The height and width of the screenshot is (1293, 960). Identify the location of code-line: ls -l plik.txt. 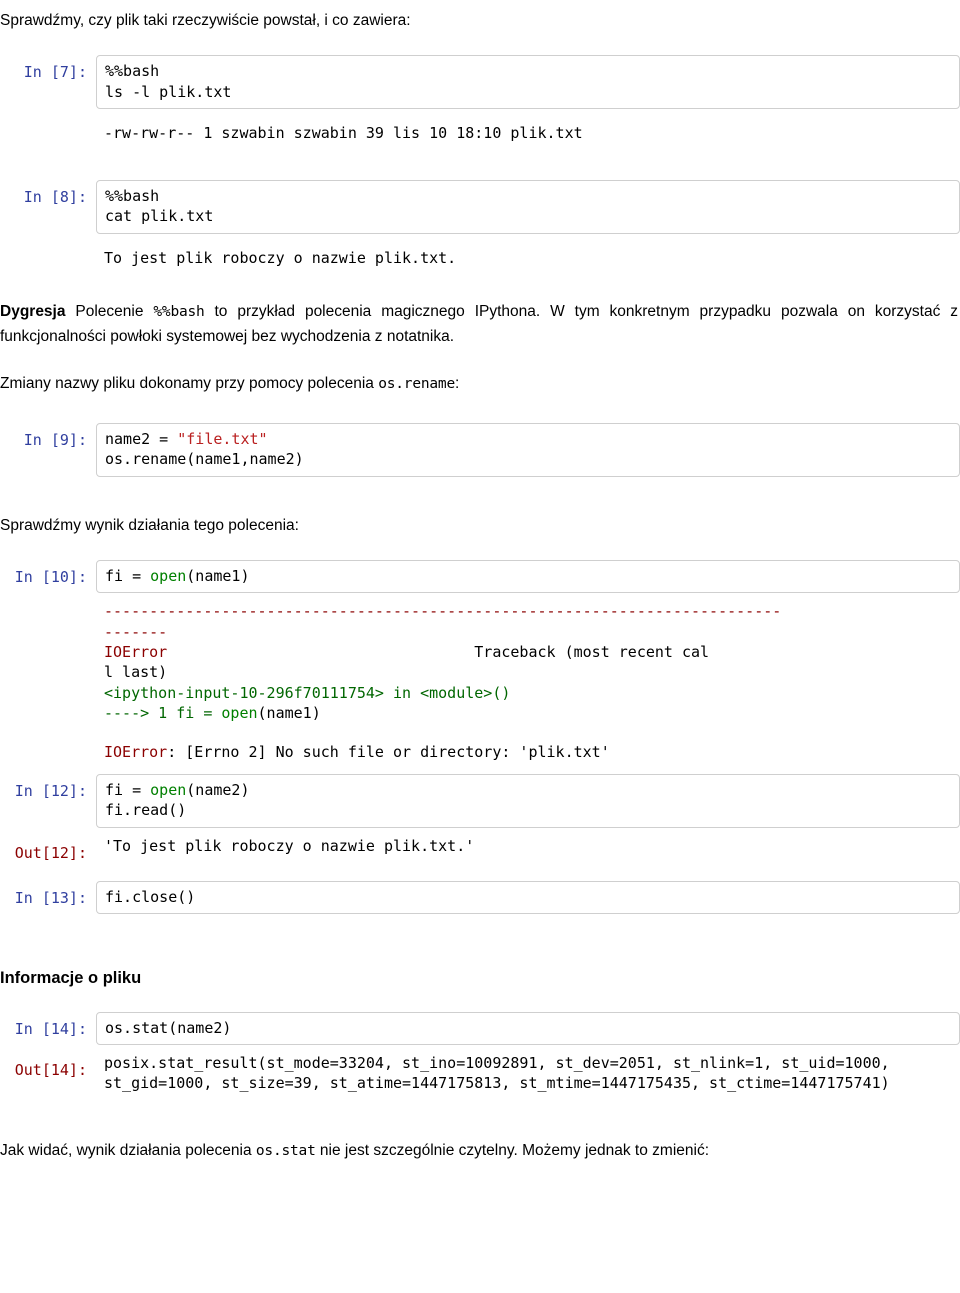
(168, 91).